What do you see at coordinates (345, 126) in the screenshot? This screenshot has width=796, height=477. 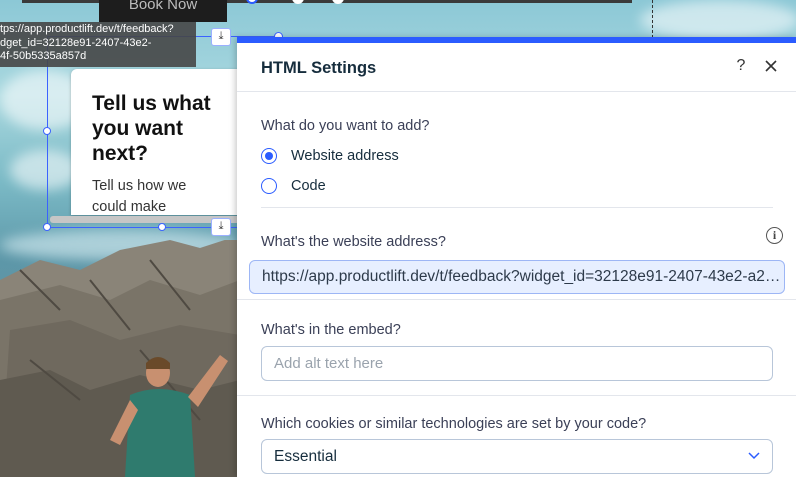 I see `add-type-label: What do you want to add?` at bounding box center [345, 126].